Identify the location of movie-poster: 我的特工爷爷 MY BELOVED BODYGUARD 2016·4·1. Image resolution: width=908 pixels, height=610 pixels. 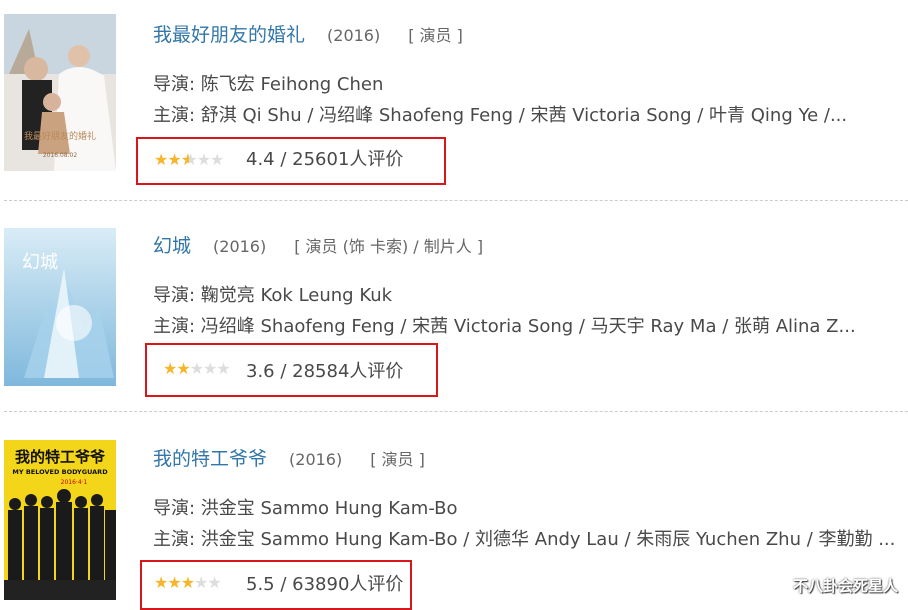
(60, 520).